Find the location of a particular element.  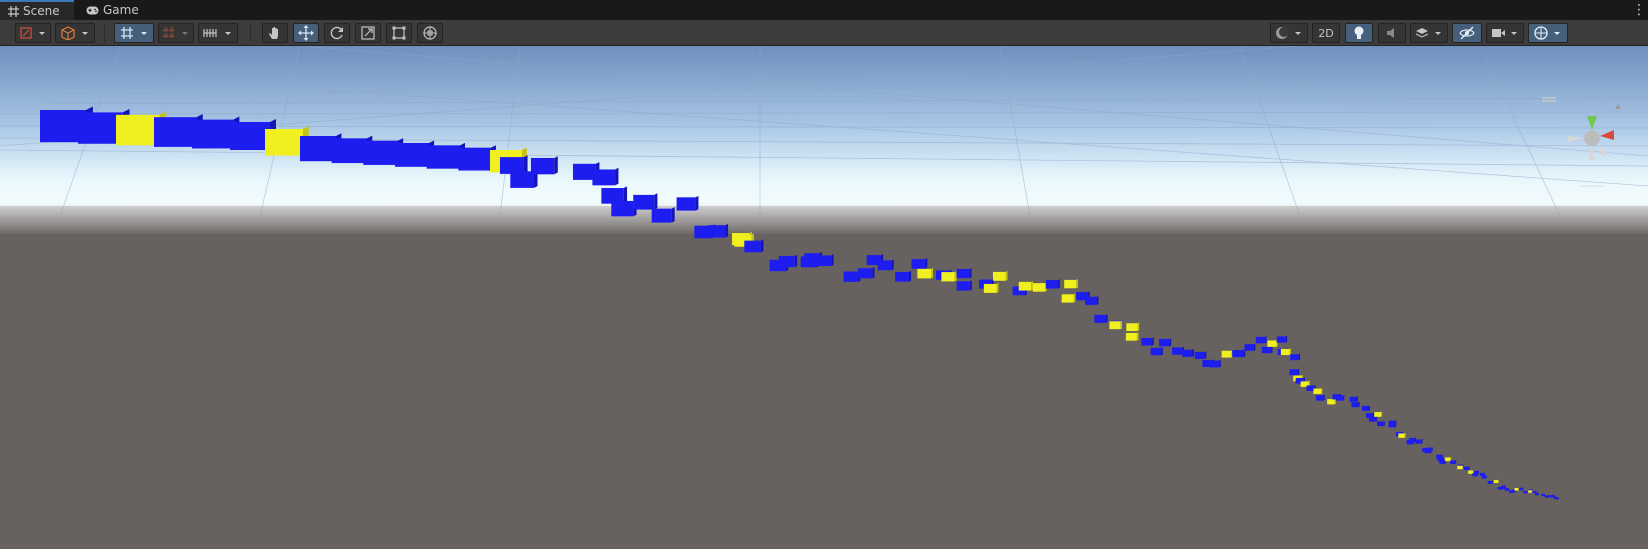

toggle-2d-button: 2D is located at coordinates (1326, 33).